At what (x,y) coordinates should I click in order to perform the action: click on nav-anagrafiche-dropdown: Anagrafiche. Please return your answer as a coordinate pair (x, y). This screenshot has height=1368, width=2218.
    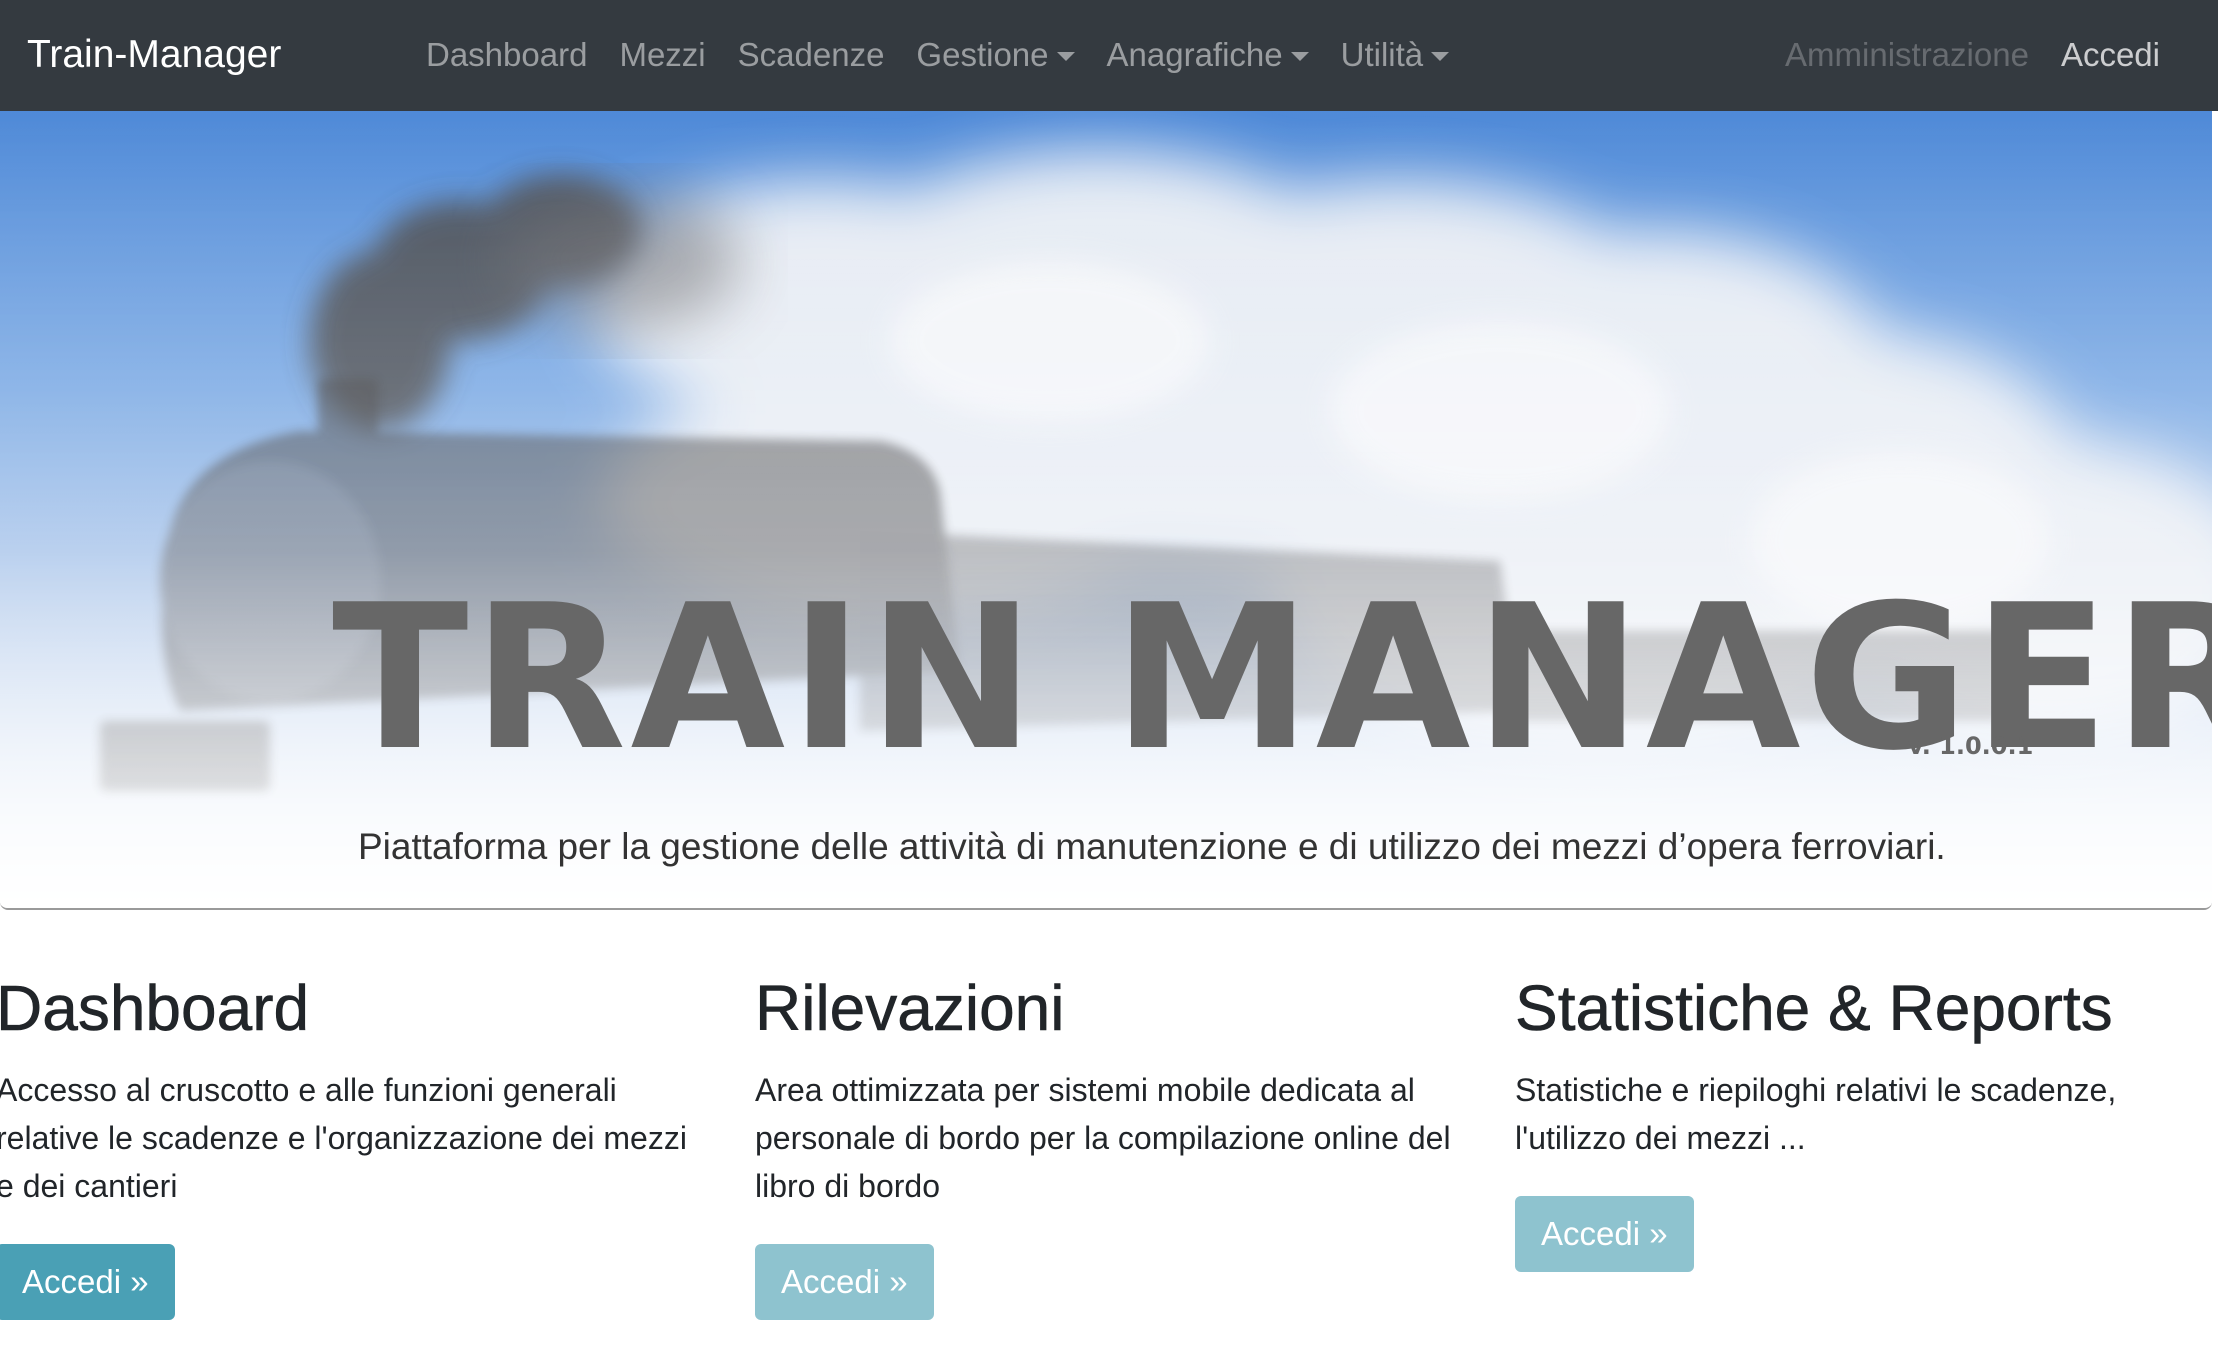
    Looking at the image, I should click on (1208, 55).